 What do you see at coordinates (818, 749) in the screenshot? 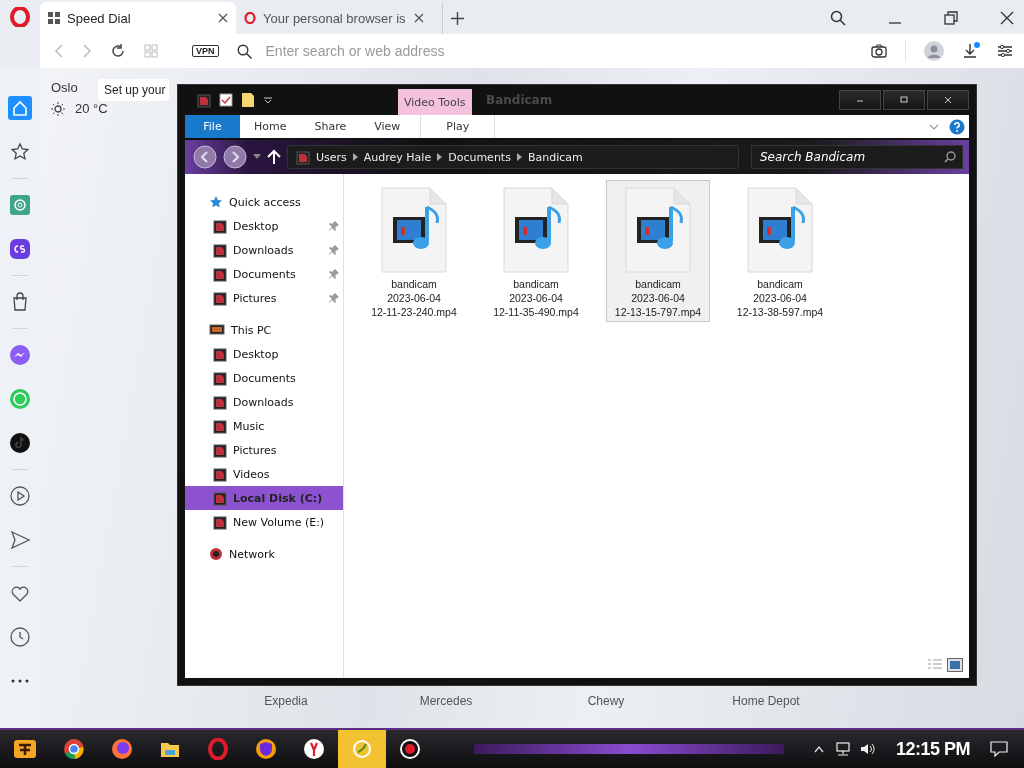
I see `chevron-up-icon` at bounding box center [818, 749].